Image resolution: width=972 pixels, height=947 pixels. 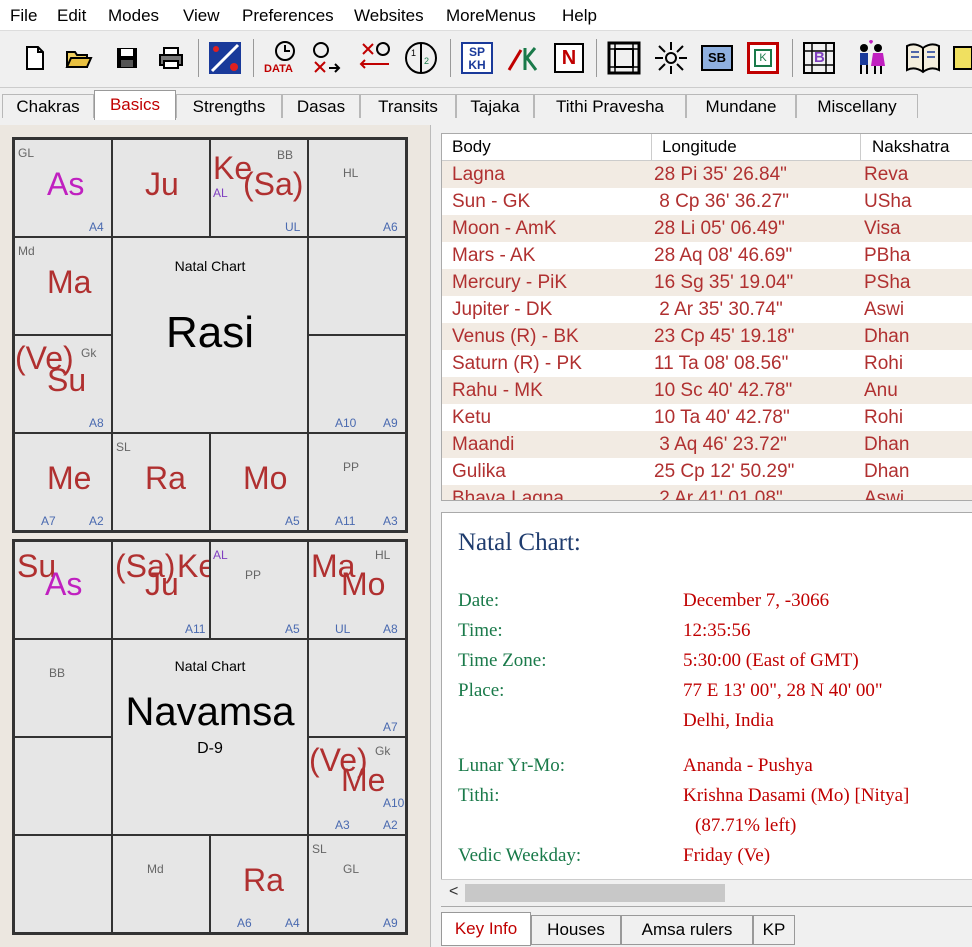 What do you see at coordinates (26, 251) in the screenshot?
I see `graha-label: Md` at bounding box center [26, 251].